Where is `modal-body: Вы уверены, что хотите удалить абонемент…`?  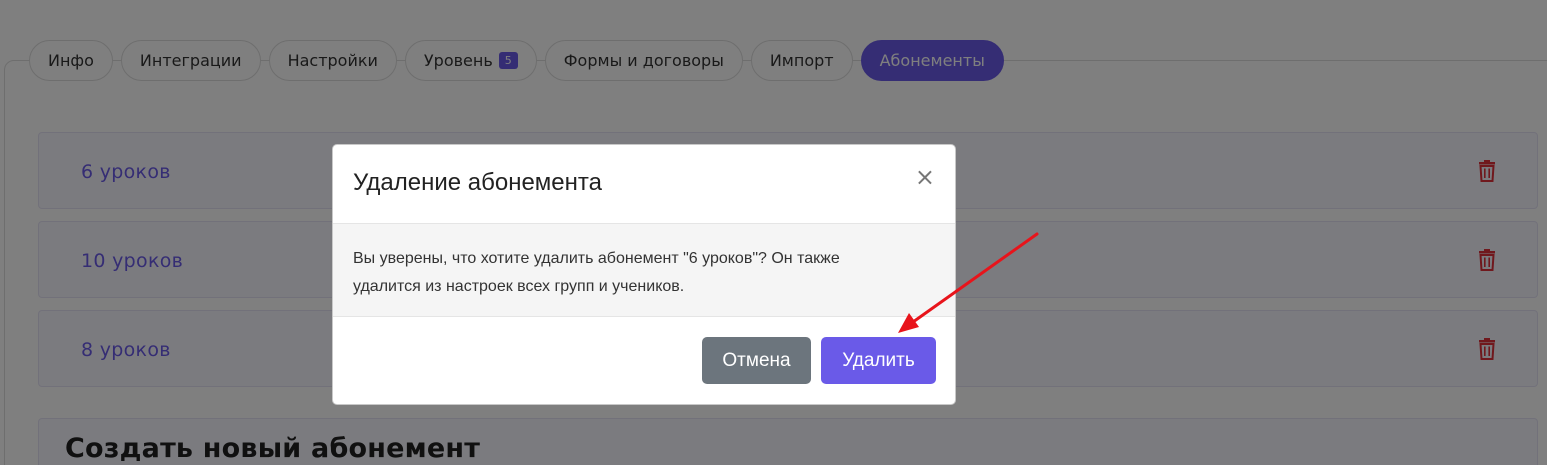
modal-body: Вы уверены, что хотите удалить абонемент… is located at coordinates (644, 270).